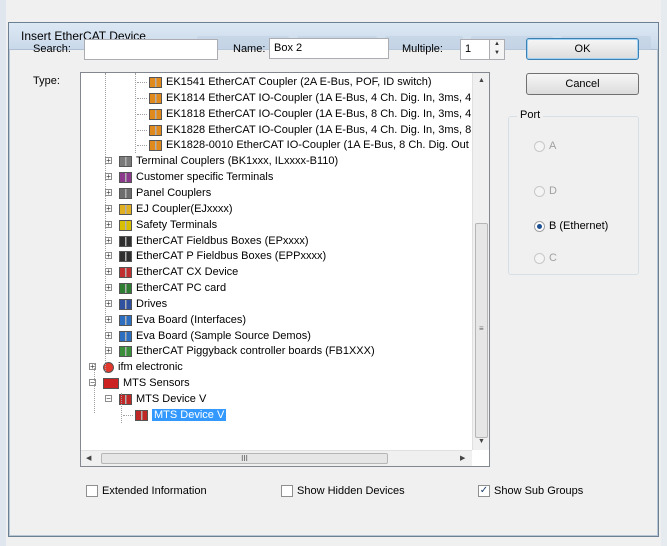  I want to click on tree-item-label: EtherCAT CX Device, so click(187, 272).